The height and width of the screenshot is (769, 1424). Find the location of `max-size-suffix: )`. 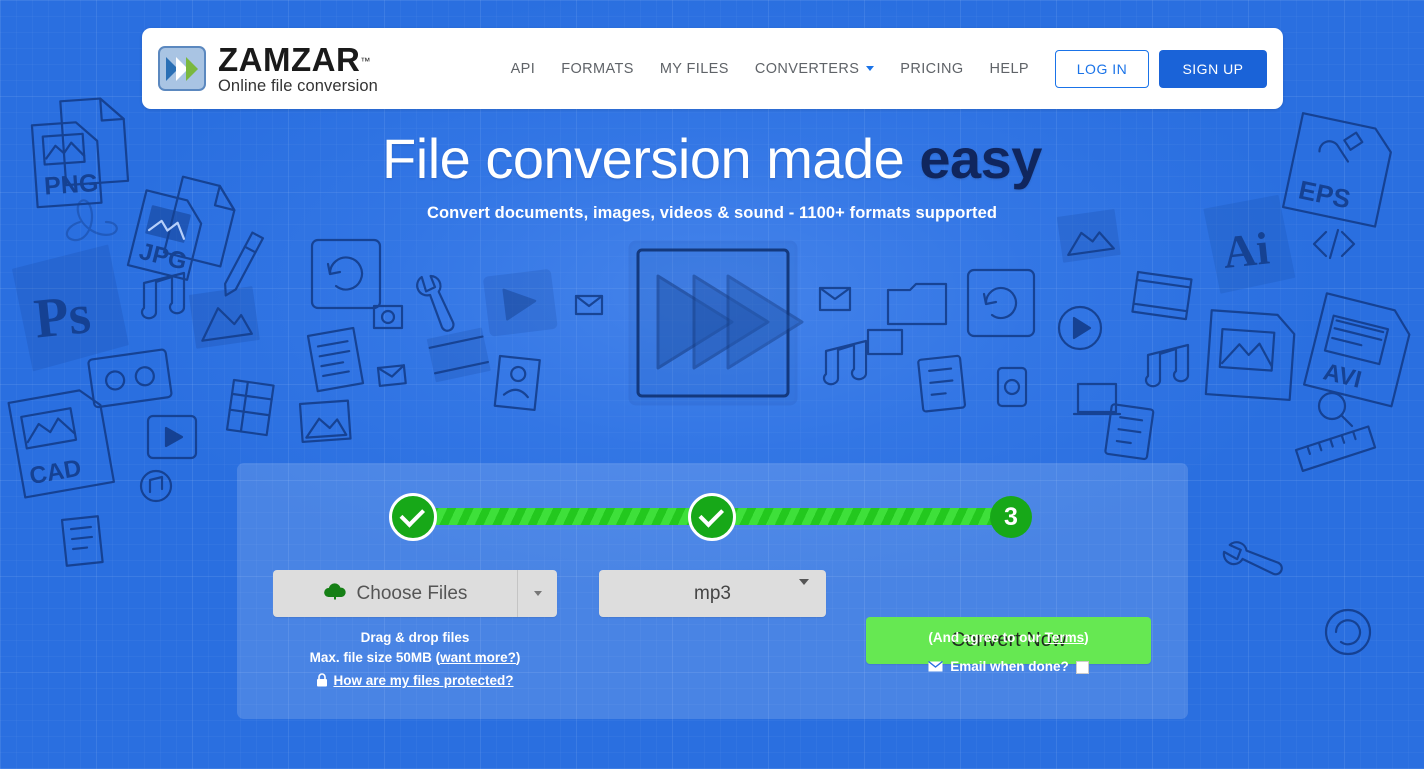

max-size-suffix: ) is located at coordinates (518, 657).